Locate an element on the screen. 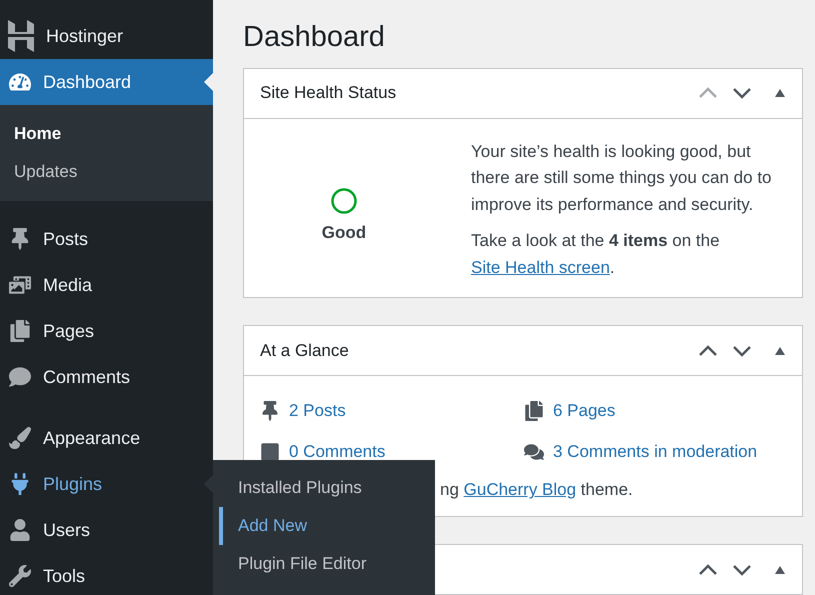  flyout-item: Installed Plugins is located at coordinates (327, 488).